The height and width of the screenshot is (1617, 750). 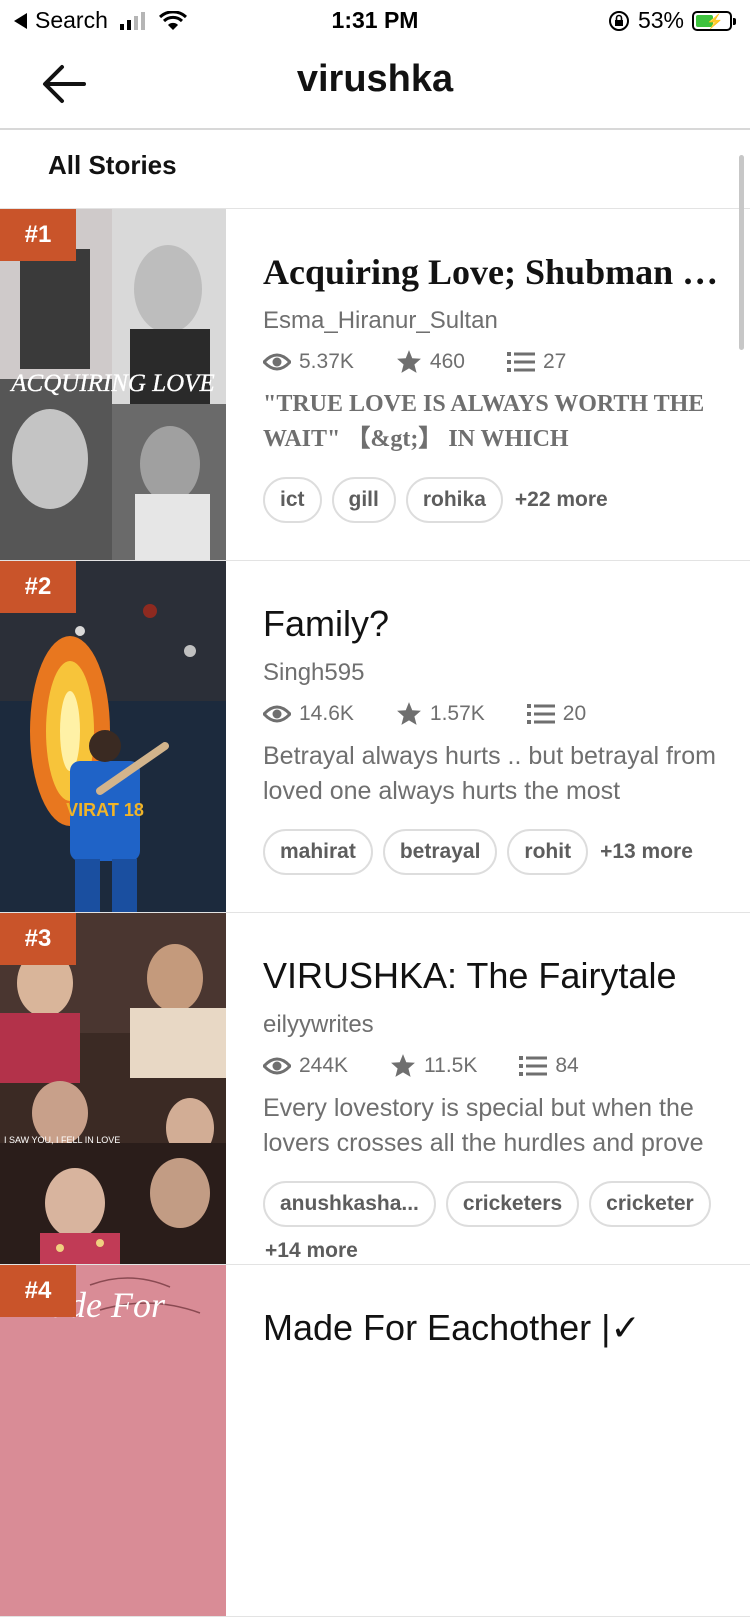 I want to click on status-bar-right: 53% ⚡, so click(x=672, y=20).